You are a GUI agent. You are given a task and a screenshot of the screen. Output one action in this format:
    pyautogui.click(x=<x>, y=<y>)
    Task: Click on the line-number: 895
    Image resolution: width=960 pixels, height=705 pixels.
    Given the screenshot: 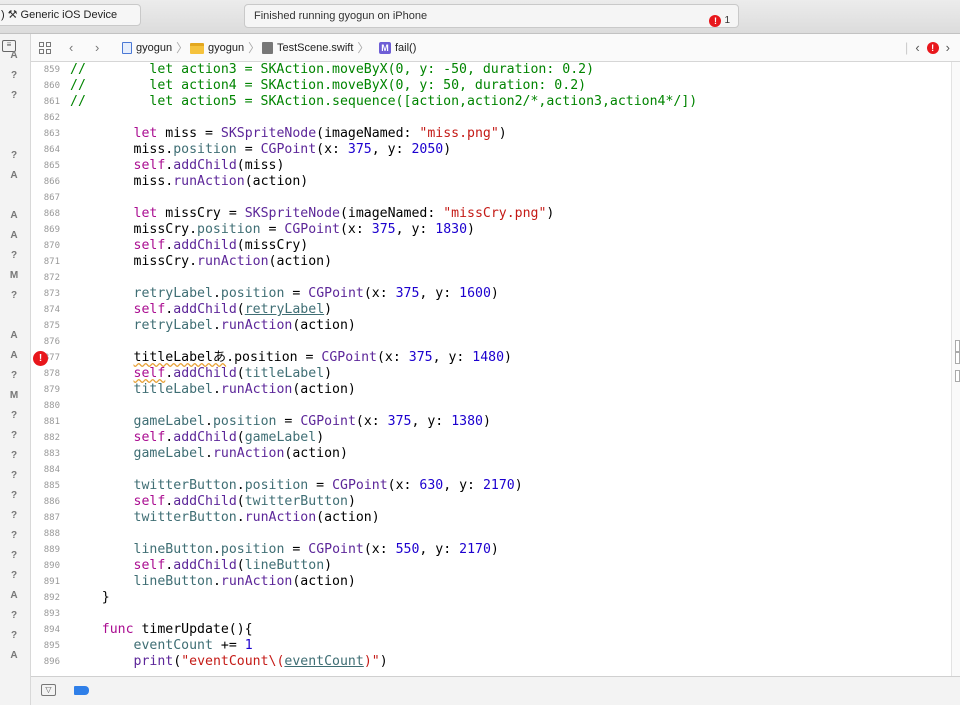 What is the action you would take?
    pyautogui.click(x=51, y=646)
    